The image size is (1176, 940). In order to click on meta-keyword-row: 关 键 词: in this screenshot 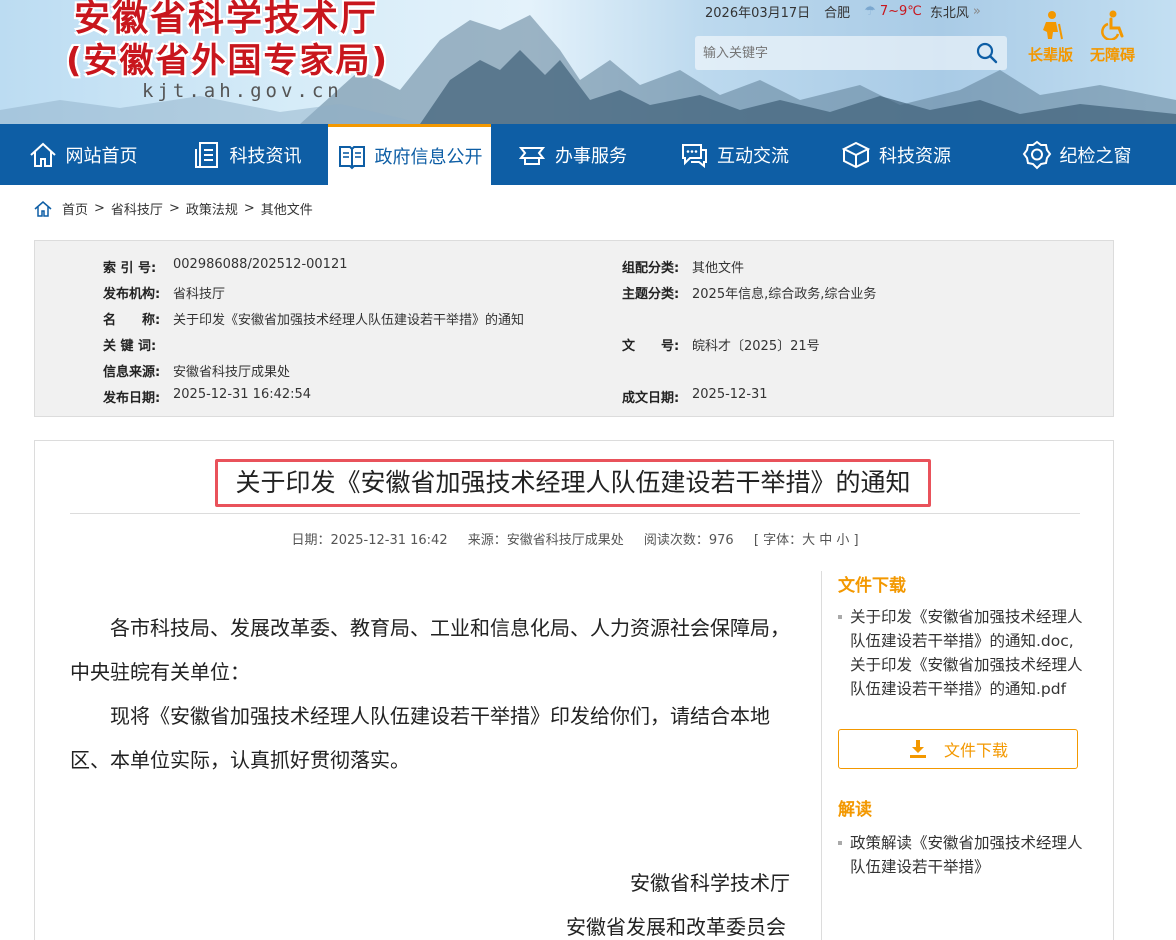, I will do `click(138, 344)`.